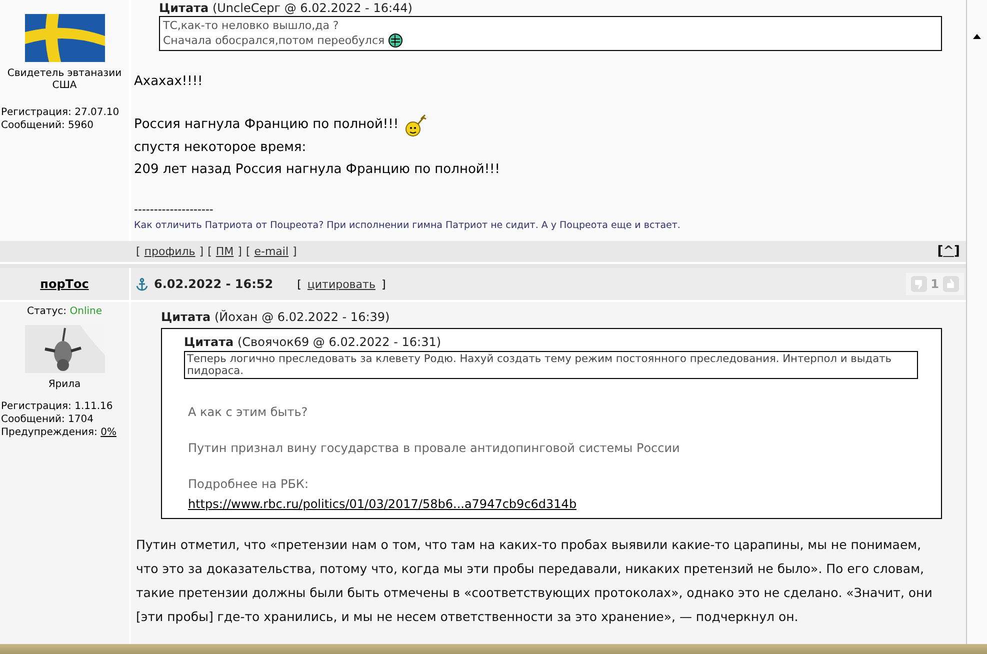 This screenshot has height=654, width=987. What do you see at coordinates (313, 342) in the screenshot?
I see `quote-header: Цитата (Своячок69 @ 6.02.2022 - 16:31)` at bounding box center [313, 342].